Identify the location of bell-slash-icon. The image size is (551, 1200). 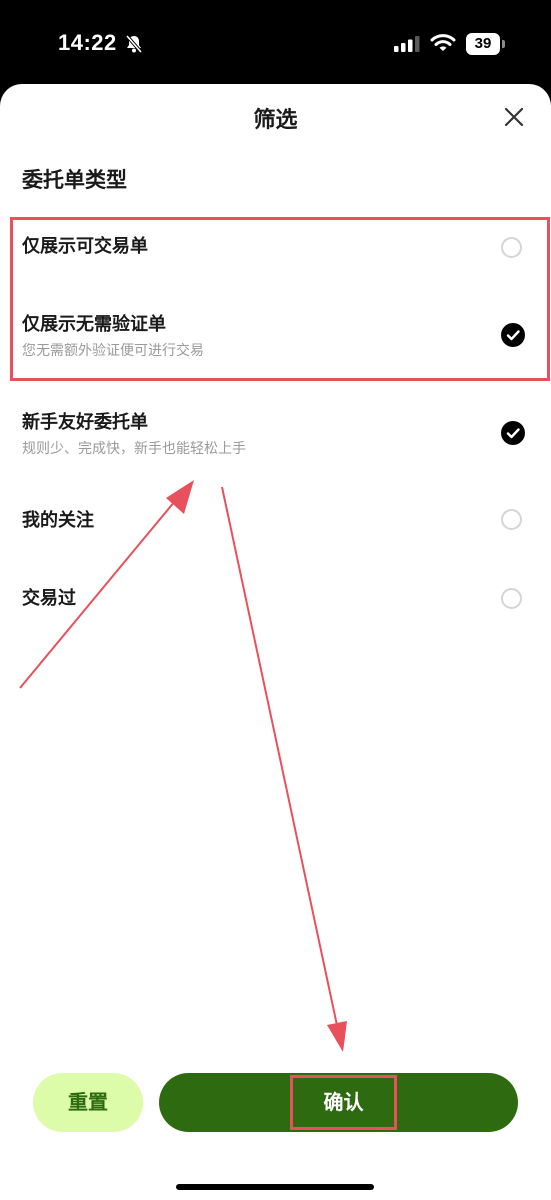
(134, 44).